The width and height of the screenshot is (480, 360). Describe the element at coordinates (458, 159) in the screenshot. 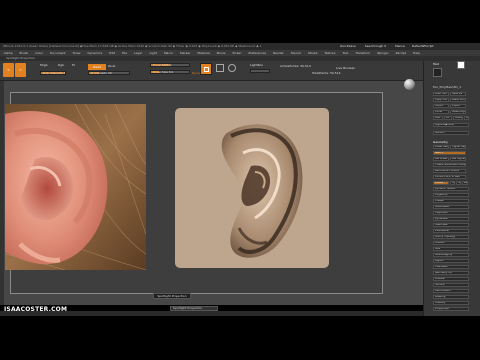

I see `del-higher-button: Del Higher` at that location.